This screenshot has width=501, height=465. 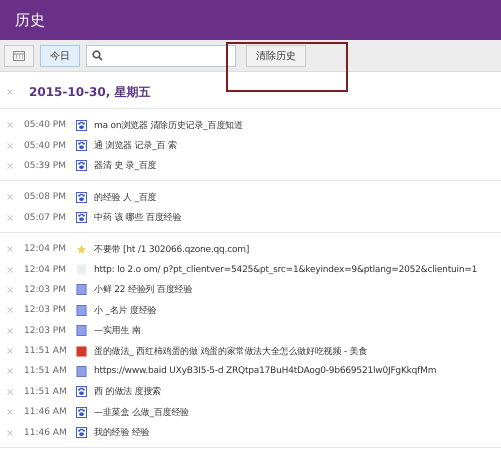 I want to click on calendar-icon, so click(x=19, y=55).